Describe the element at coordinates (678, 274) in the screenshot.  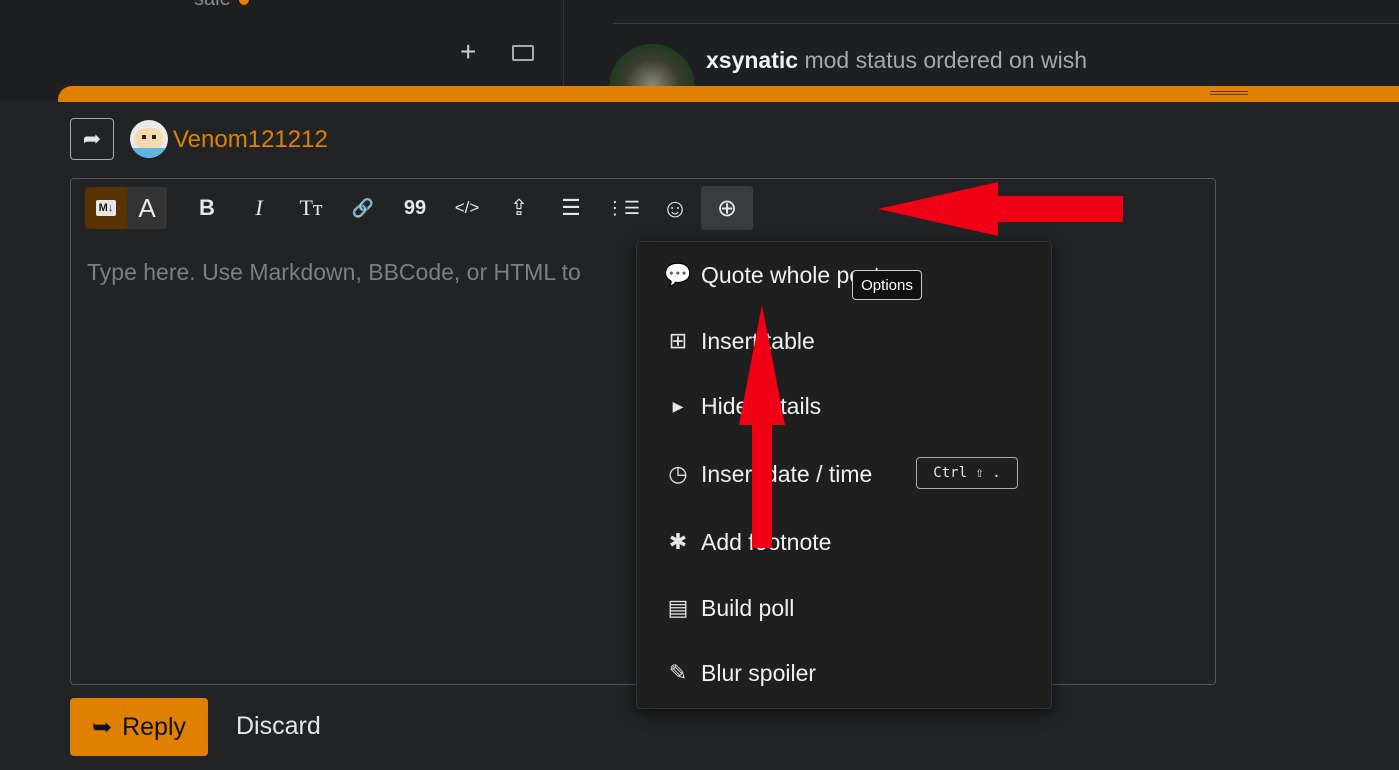
I see `speech-bubble-icon: 💬` at that location.